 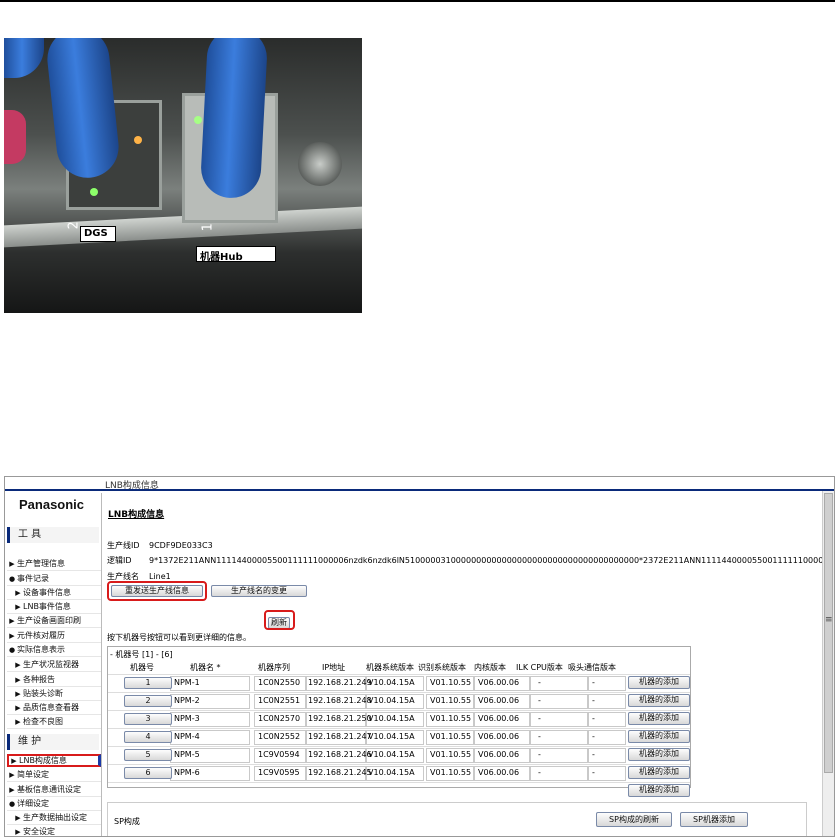 I want to click on sidebar-item-label: 生产管理信息, so click(x=41, y=563).